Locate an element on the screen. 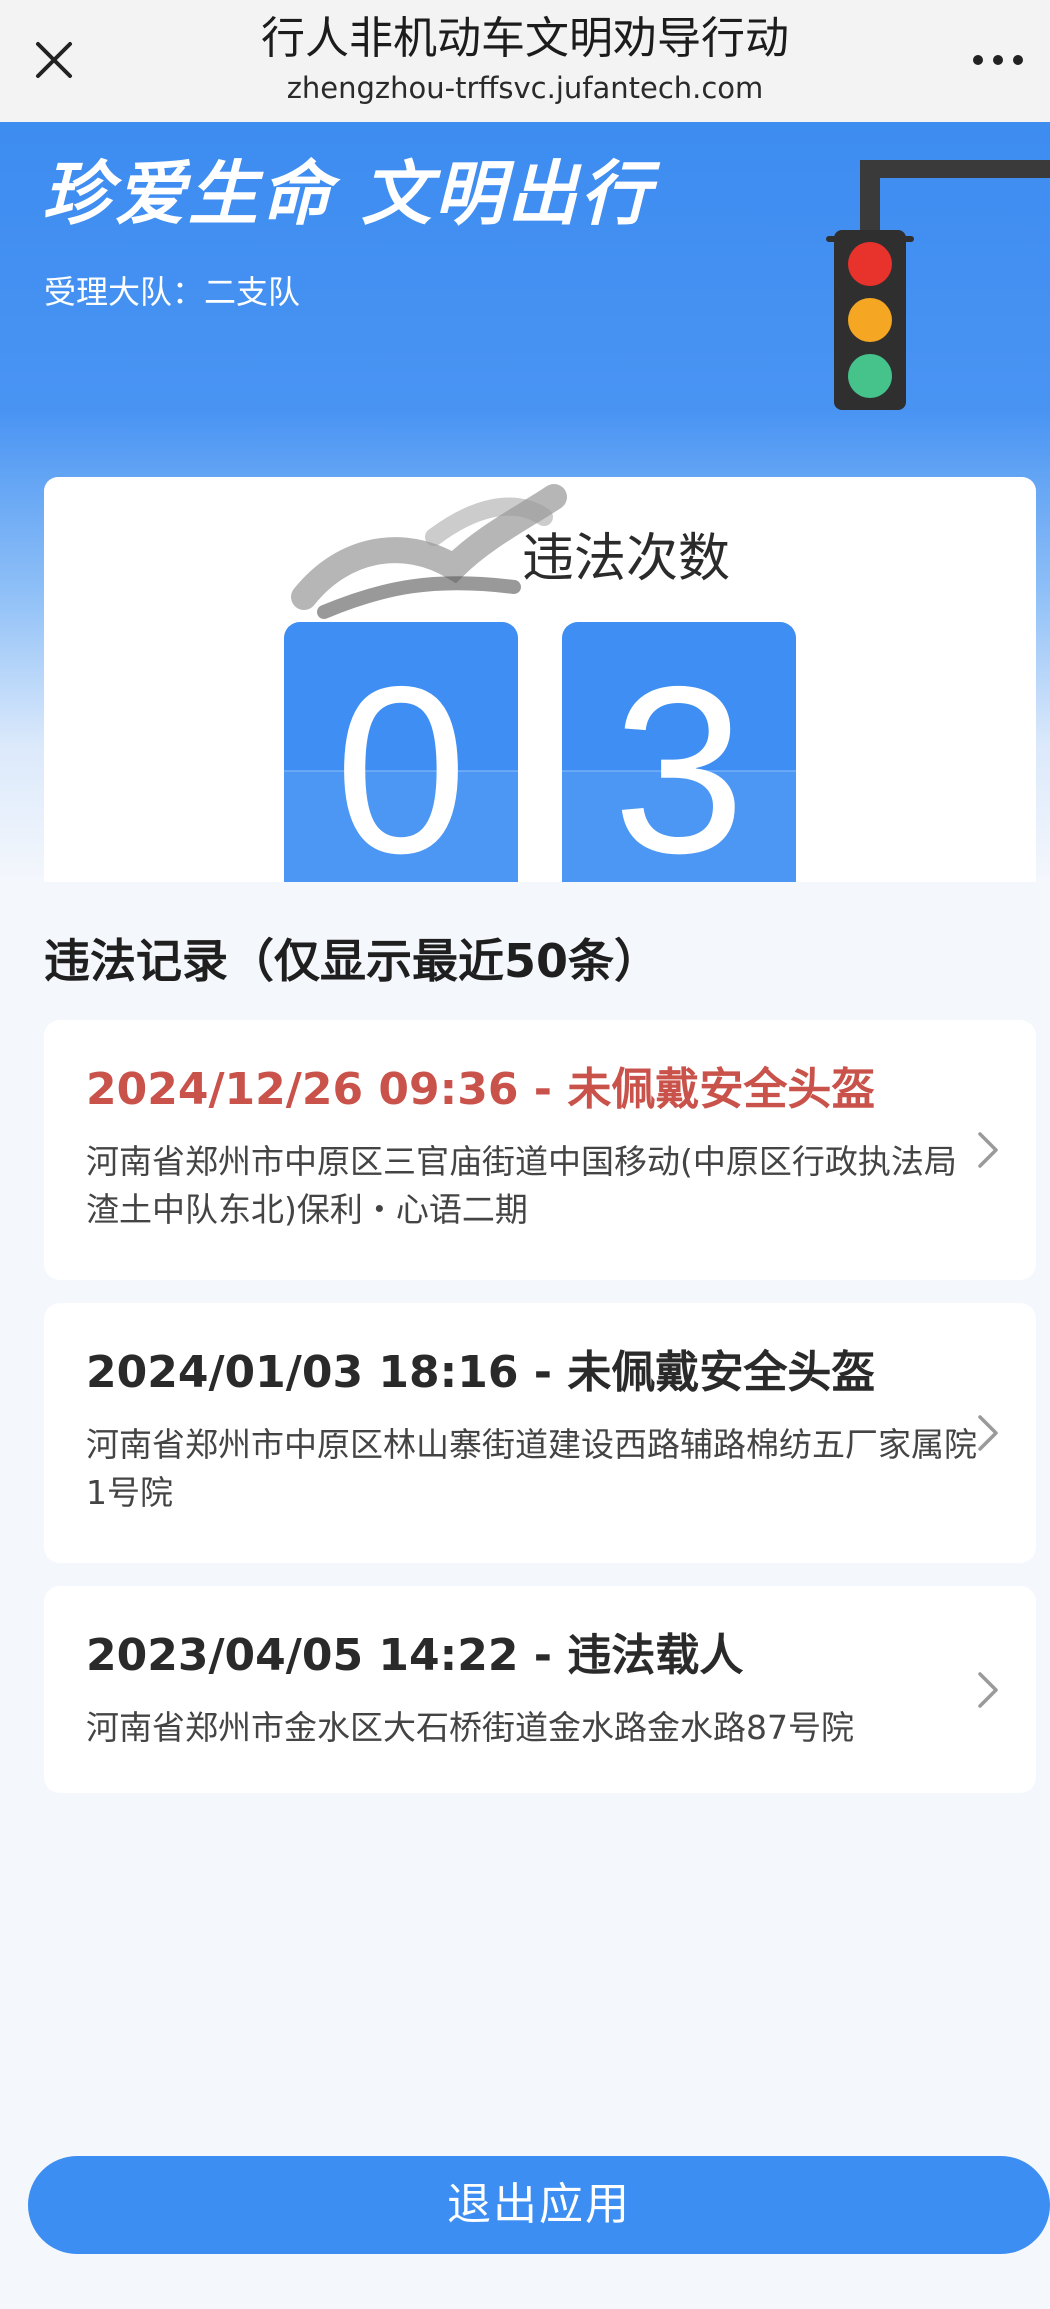  traffic-light-icon is located at coordinates (938, 285).